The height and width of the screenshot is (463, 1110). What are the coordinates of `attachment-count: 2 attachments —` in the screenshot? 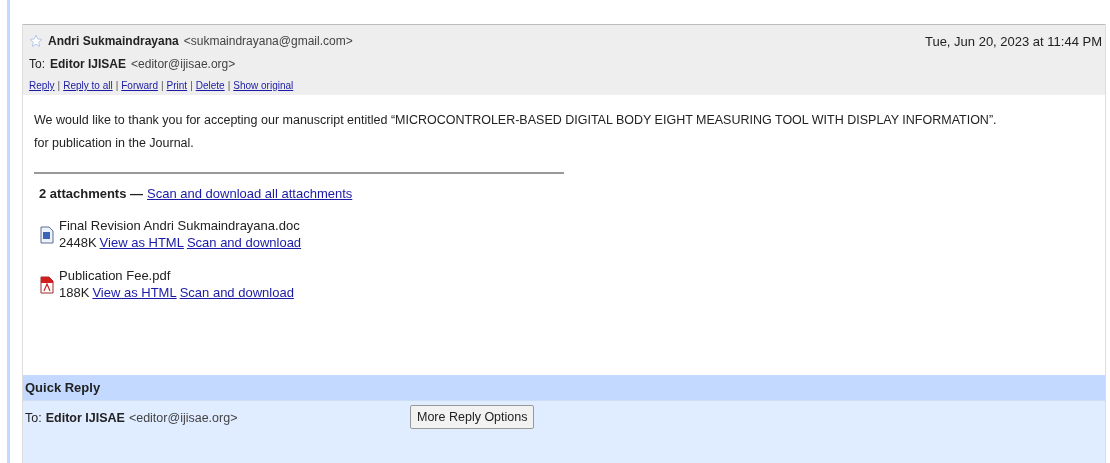 It's located at (91, 193).